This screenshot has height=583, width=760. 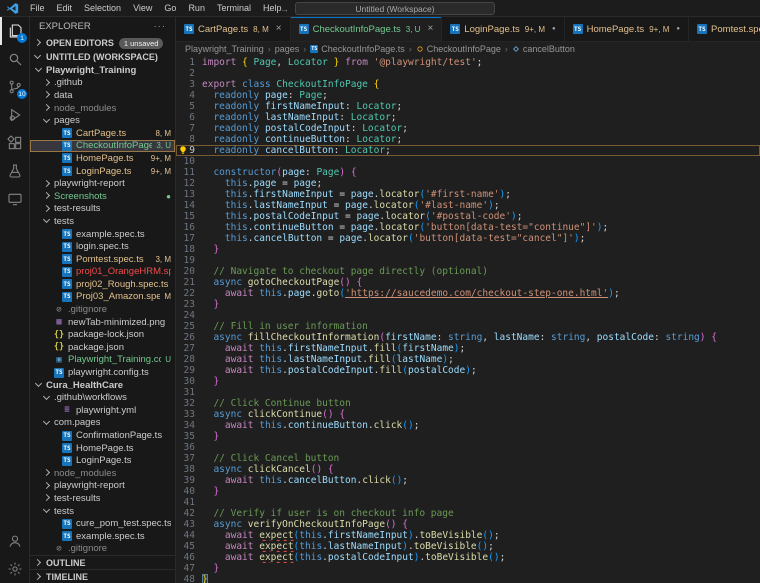 I want to click on activity-settings, so click(x=14, y=569).